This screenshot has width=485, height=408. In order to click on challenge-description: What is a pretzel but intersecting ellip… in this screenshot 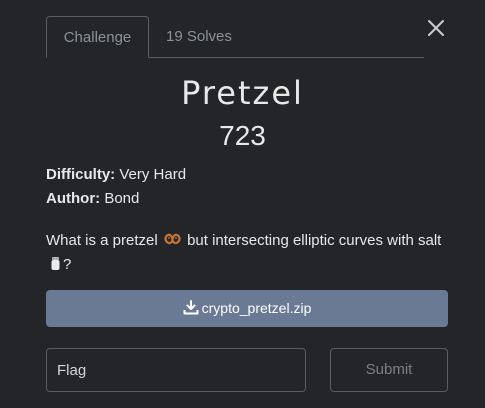, I will do `click(246, 253)`.